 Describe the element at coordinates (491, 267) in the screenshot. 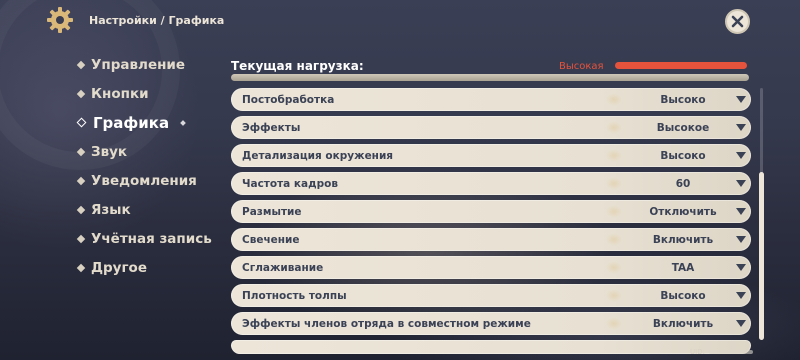

I see `setting-row-anti-aliasing: Сглаживание TAA` at that location.